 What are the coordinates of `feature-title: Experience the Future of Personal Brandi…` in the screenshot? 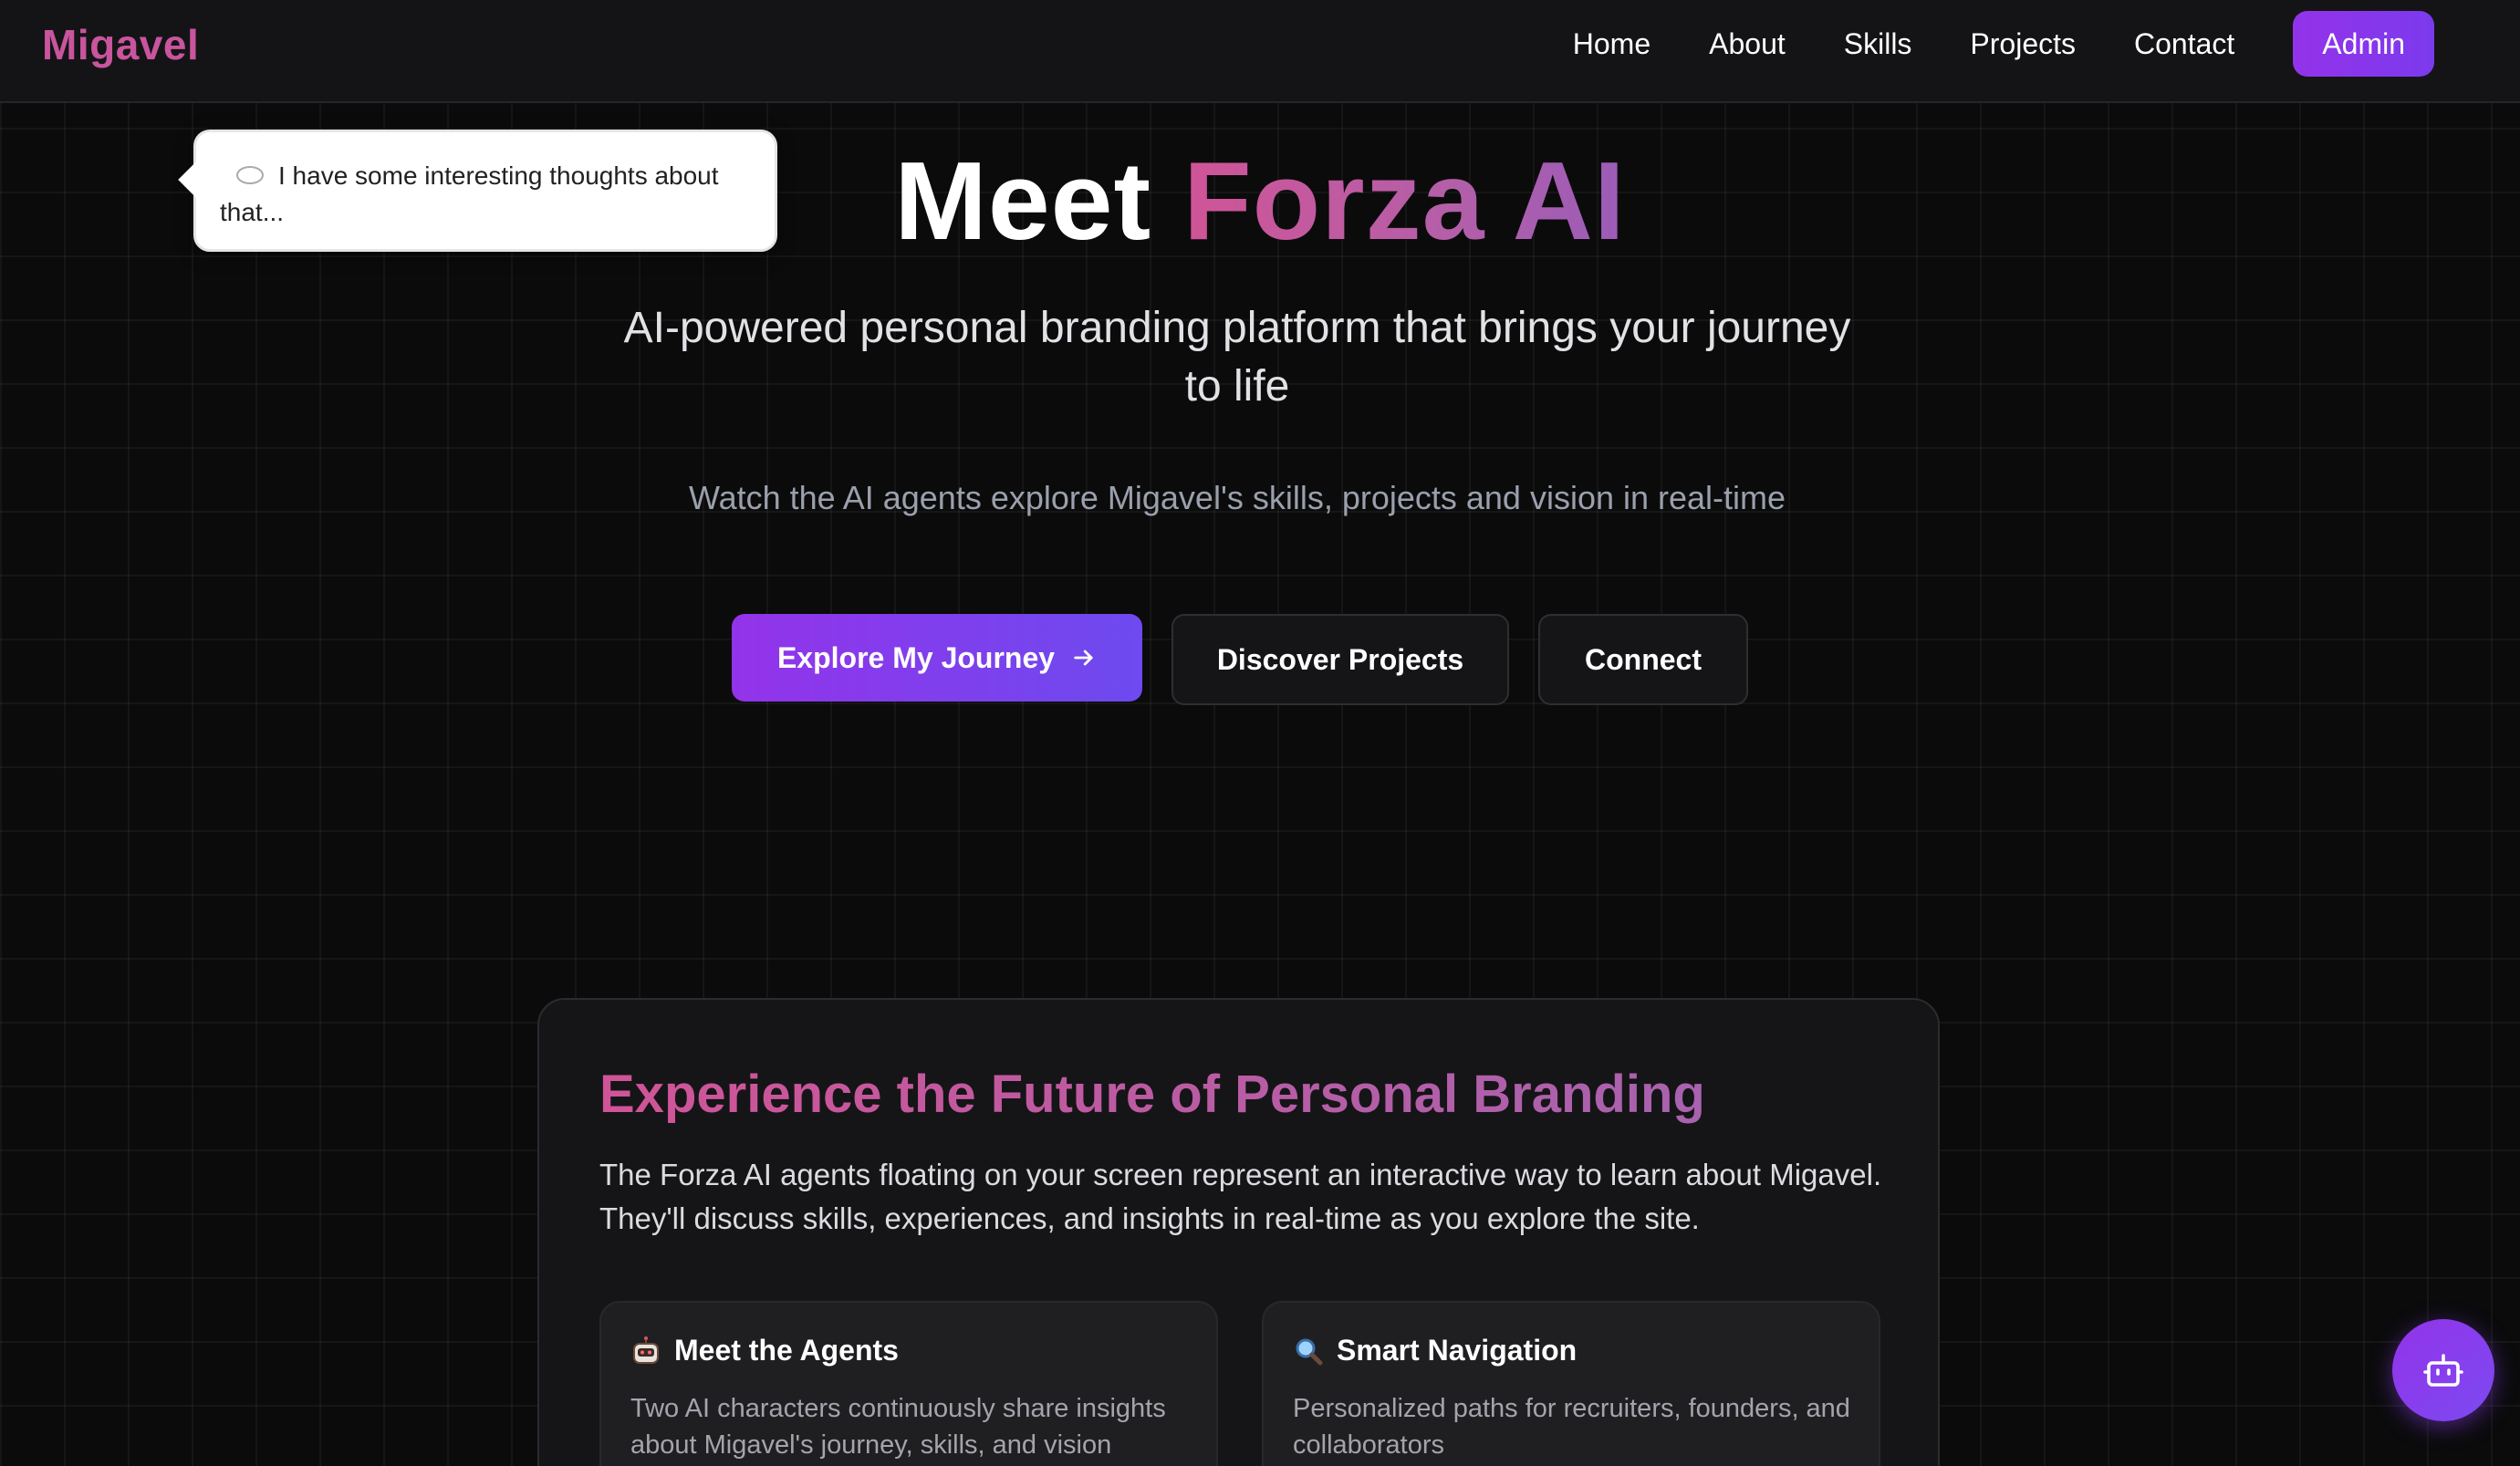 It's located at (1152, 1094).